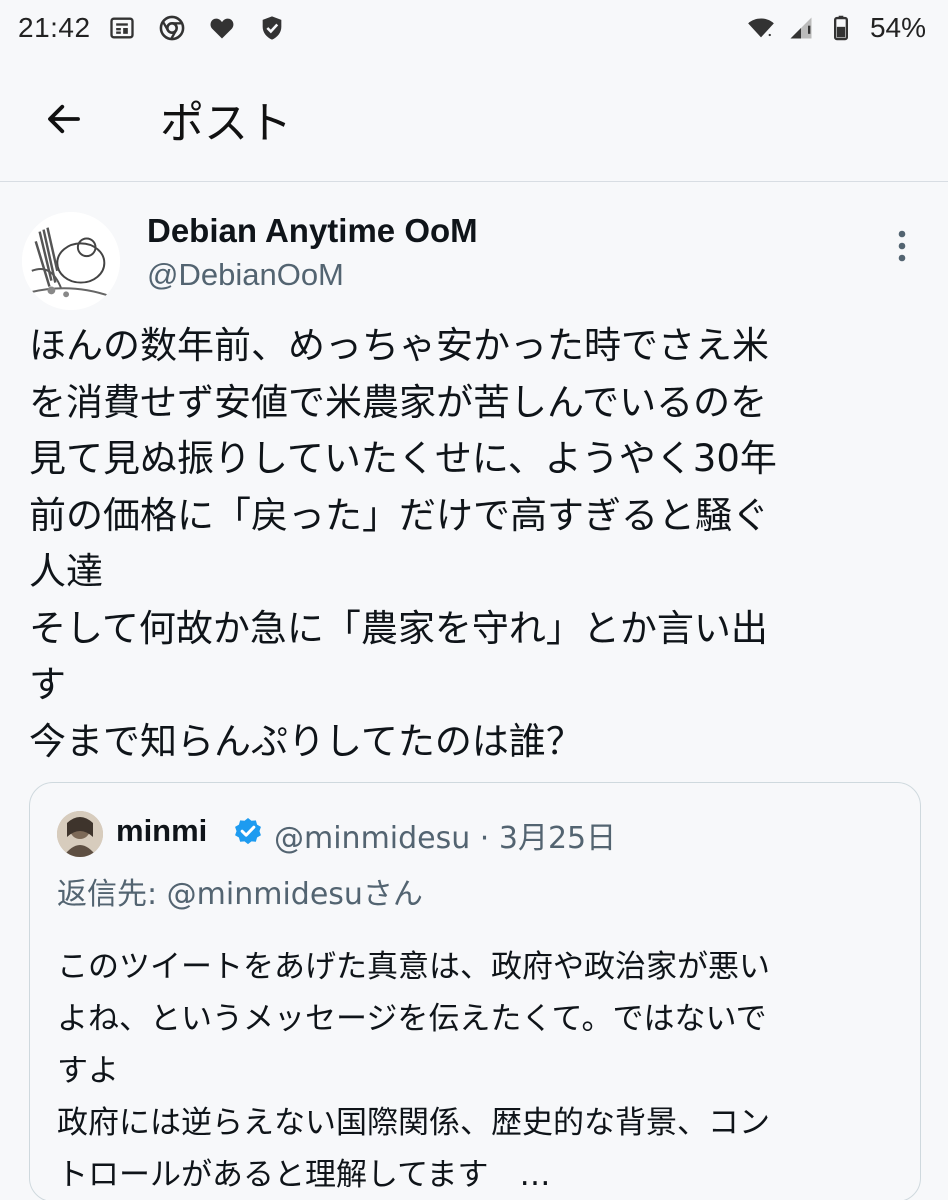 Image resolution: width=948 pixels, height=1200 pixels. I want to click on status-time: 21:42, so click(54, 27).